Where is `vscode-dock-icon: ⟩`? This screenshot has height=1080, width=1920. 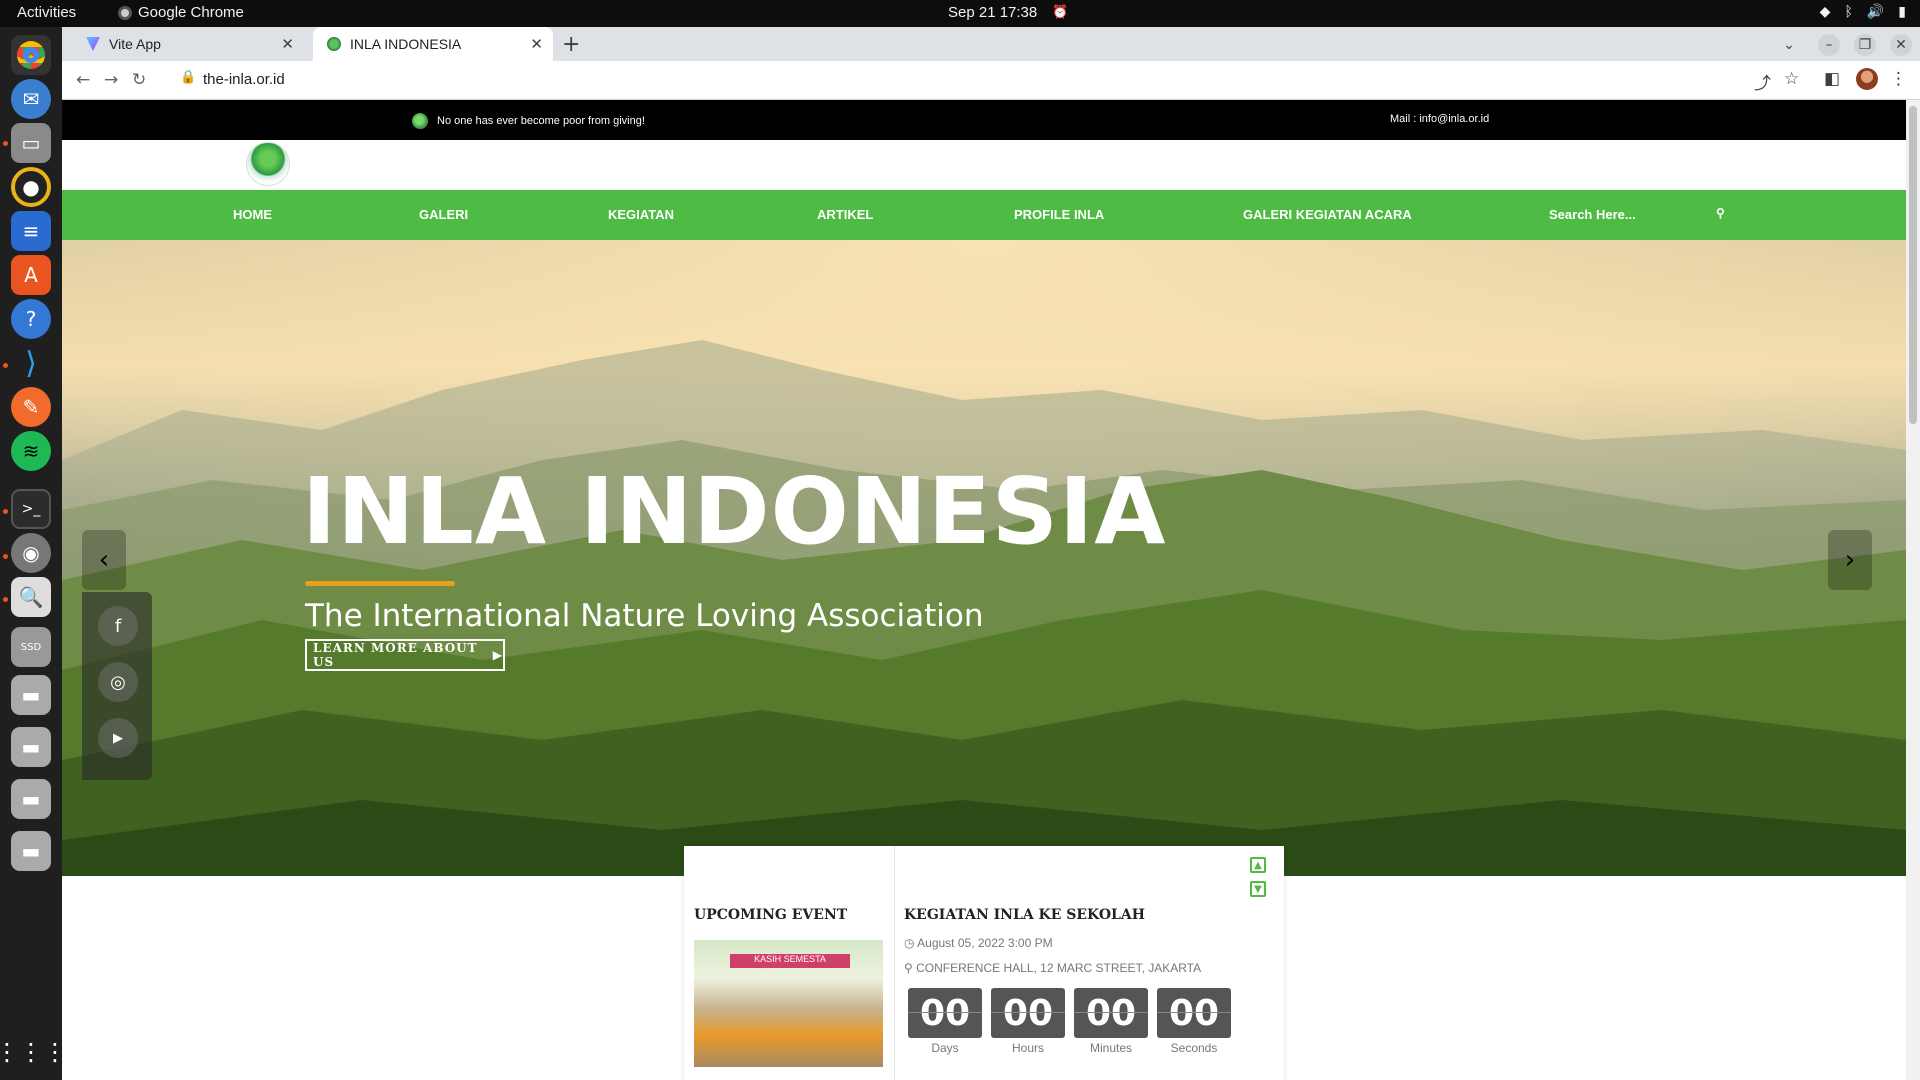 vscode-dock-icon: ⟩ is located at coordinates (31, 363).